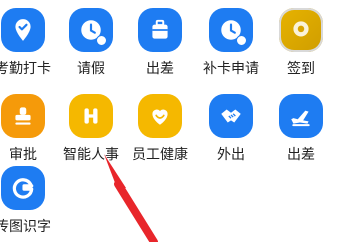  Describe the element at coordinates (23, 116) in the screenshot. I see `stamp-icon` at that location.